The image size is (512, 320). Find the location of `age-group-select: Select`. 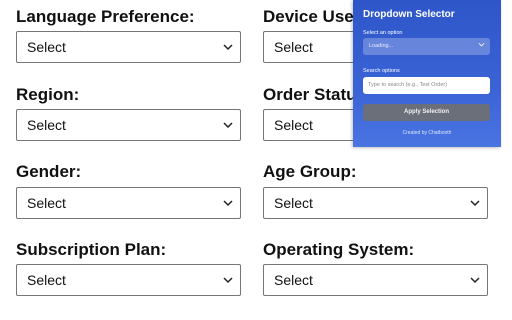

age-group-select: Select is located at coordinates (375, 203).